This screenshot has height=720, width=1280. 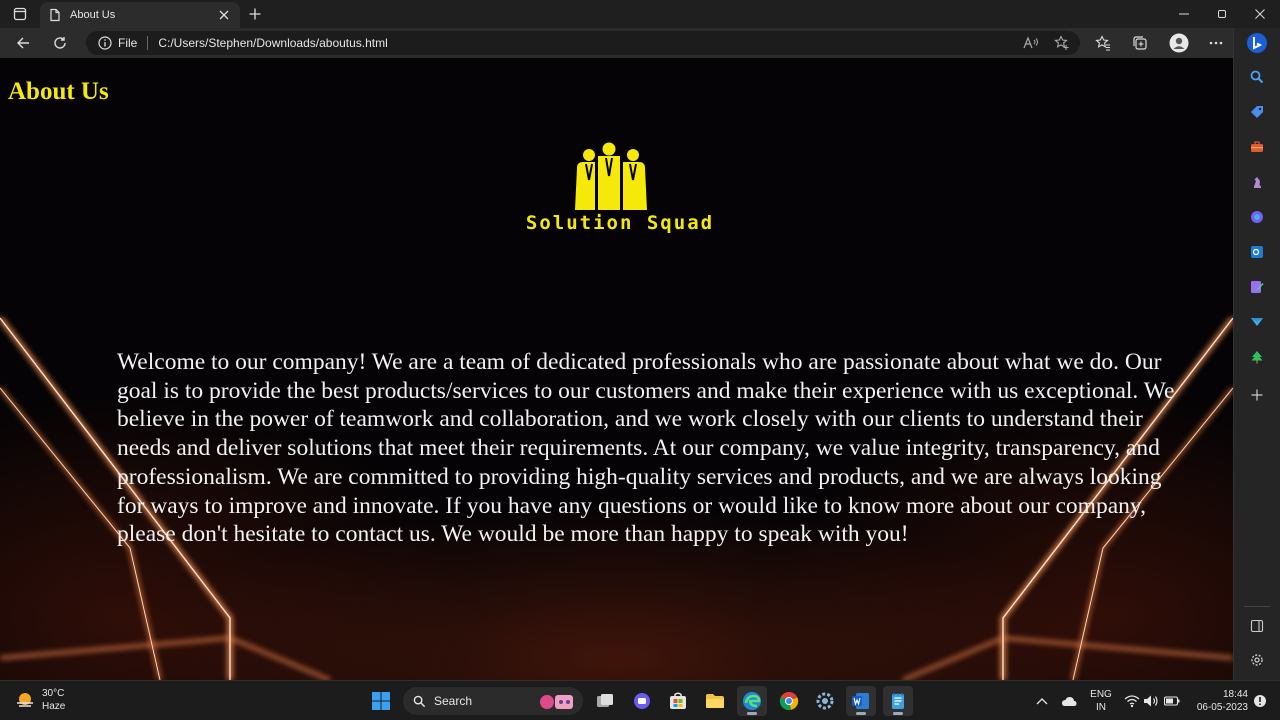 I want to click on file-explorer-button, so click(x=715, y=701).